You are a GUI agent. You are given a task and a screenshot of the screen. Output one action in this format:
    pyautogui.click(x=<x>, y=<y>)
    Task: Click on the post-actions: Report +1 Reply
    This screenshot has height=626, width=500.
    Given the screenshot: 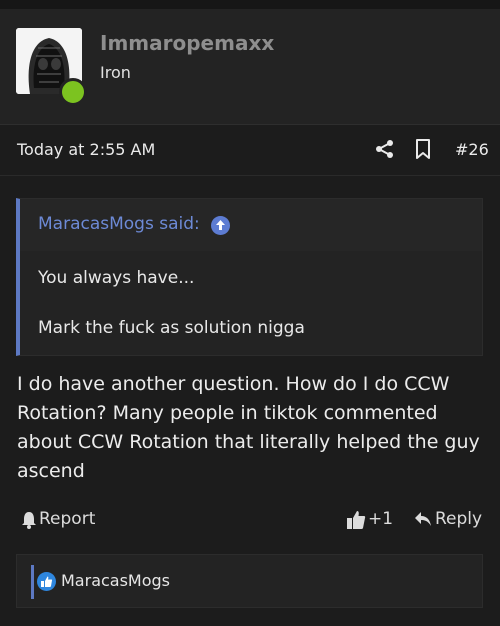 What is the action you would take?
    pyautogui.click(x=250, y=520)
    